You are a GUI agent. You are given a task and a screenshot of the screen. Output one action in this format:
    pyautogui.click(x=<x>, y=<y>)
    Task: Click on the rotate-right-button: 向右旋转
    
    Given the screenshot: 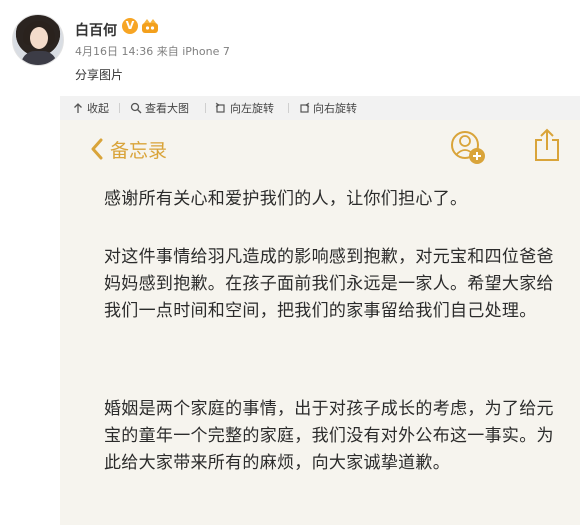 What is the action you would take?
    pyautogui.click(x=327, y=108)
    